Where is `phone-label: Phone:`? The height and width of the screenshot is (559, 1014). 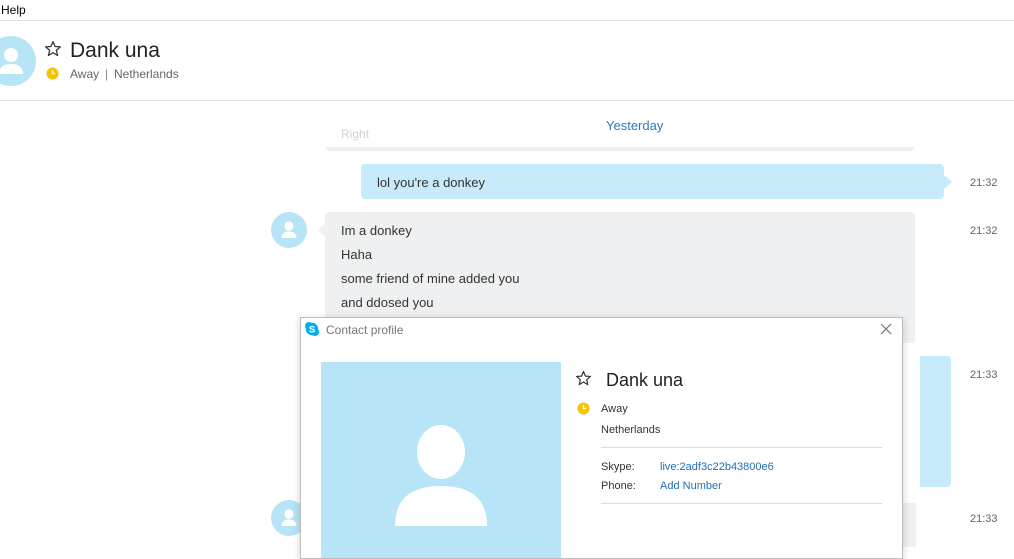 phone-label: Phone: is located at coordinates (618, 486).